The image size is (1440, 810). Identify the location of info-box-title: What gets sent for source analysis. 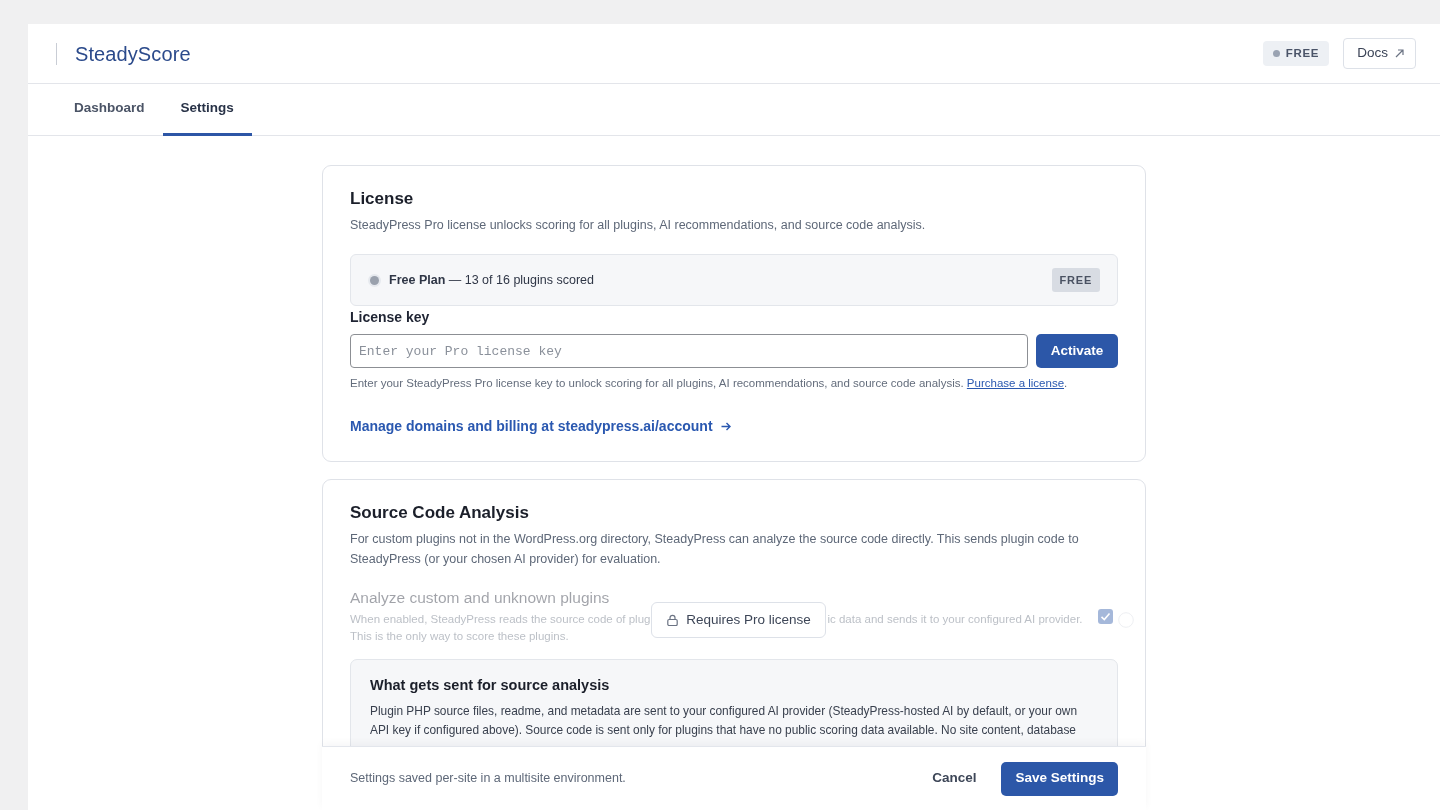
(490, 685).